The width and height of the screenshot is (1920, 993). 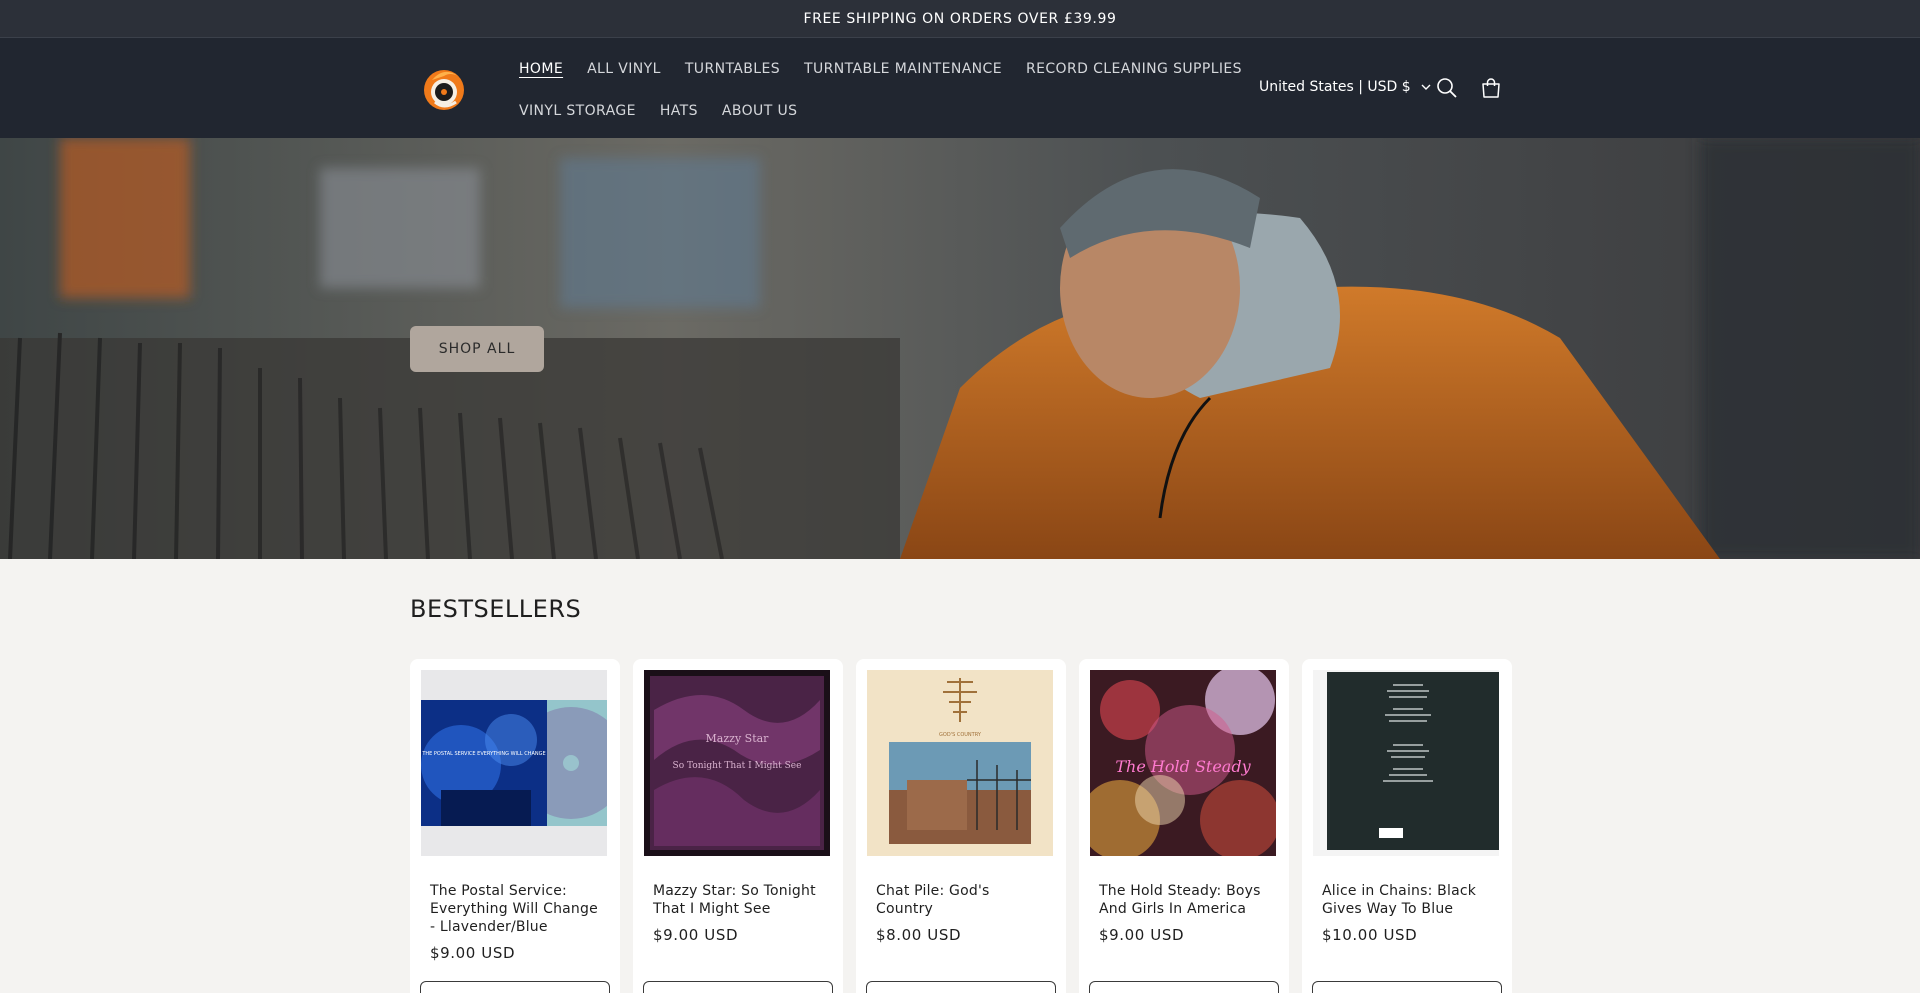 What do you see at coordinates (961, 900) in the screenshot?
I see `product-title: Chat Pile: God's Country` at bounding box center [961, 900].